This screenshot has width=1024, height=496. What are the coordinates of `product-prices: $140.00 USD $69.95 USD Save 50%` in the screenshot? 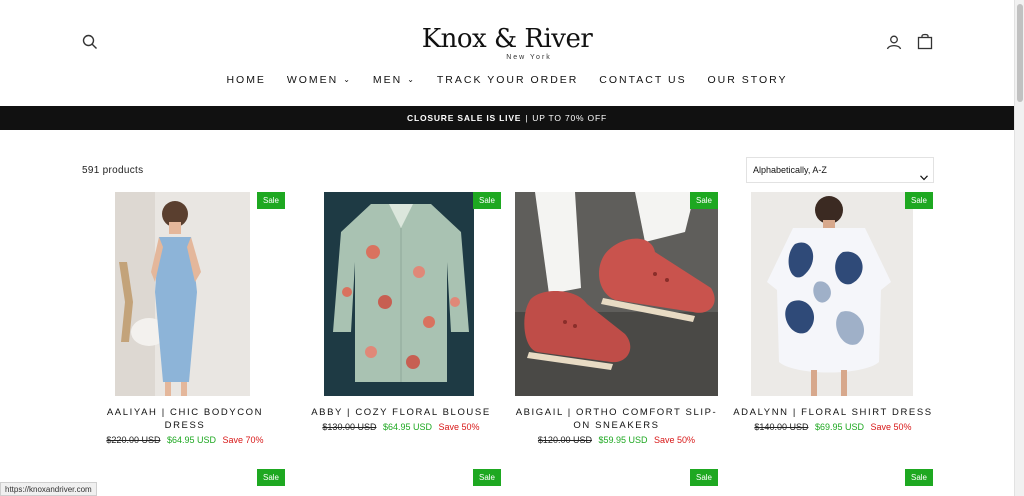 It's located at (833, 427).